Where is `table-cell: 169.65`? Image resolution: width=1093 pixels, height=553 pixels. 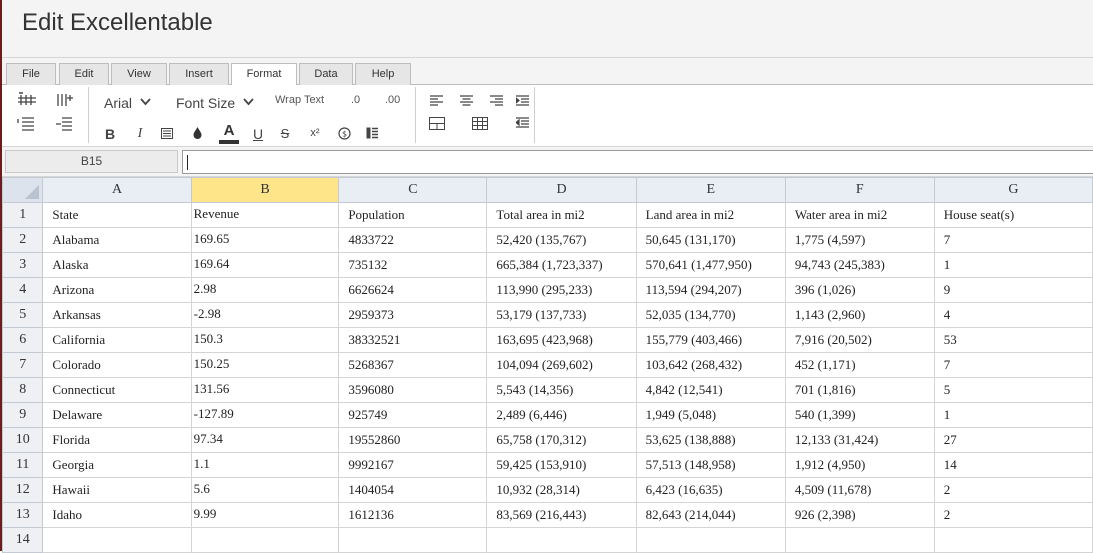 table-cell: 169.65 is located at coordinates (265, 240).